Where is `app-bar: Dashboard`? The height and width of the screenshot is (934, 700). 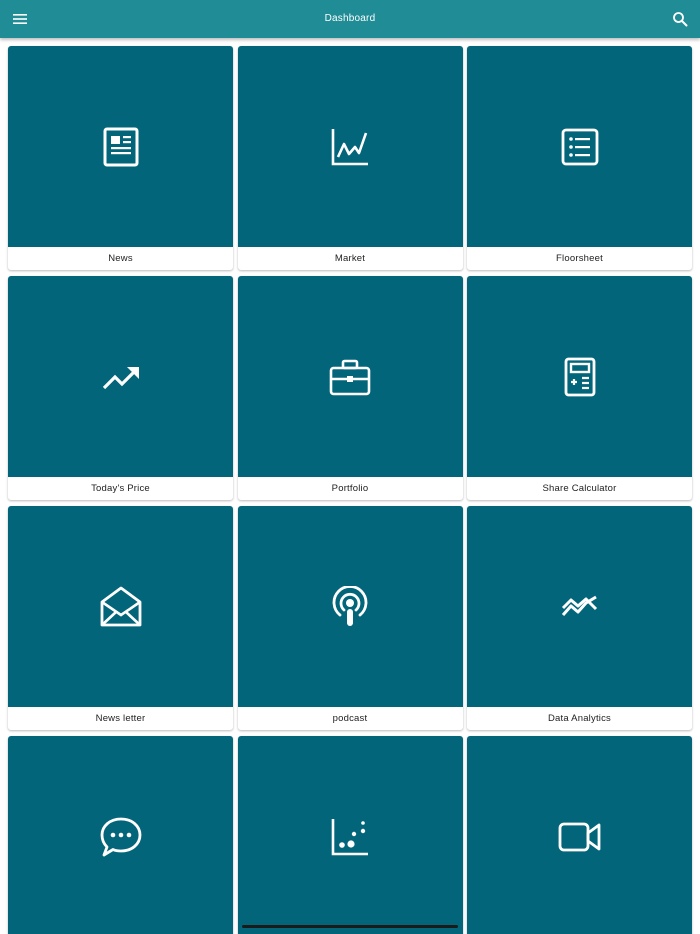 app-bar: Dashboard is located at coordinates (350, 19).